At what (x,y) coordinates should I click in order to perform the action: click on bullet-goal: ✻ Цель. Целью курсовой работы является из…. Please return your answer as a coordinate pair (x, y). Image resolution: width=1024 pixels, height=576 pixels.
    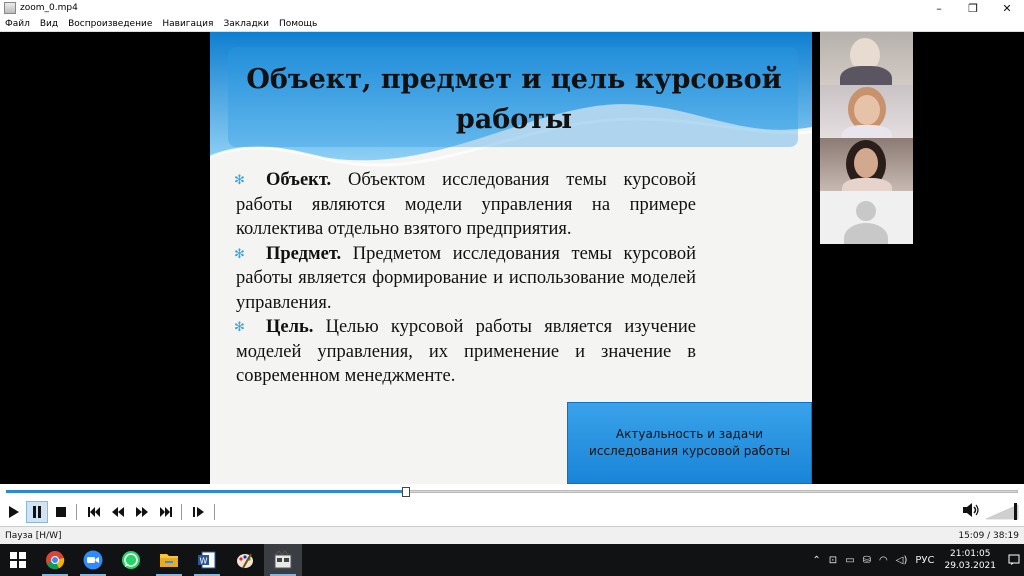
    Looking at the image, I should click on (465, 352).